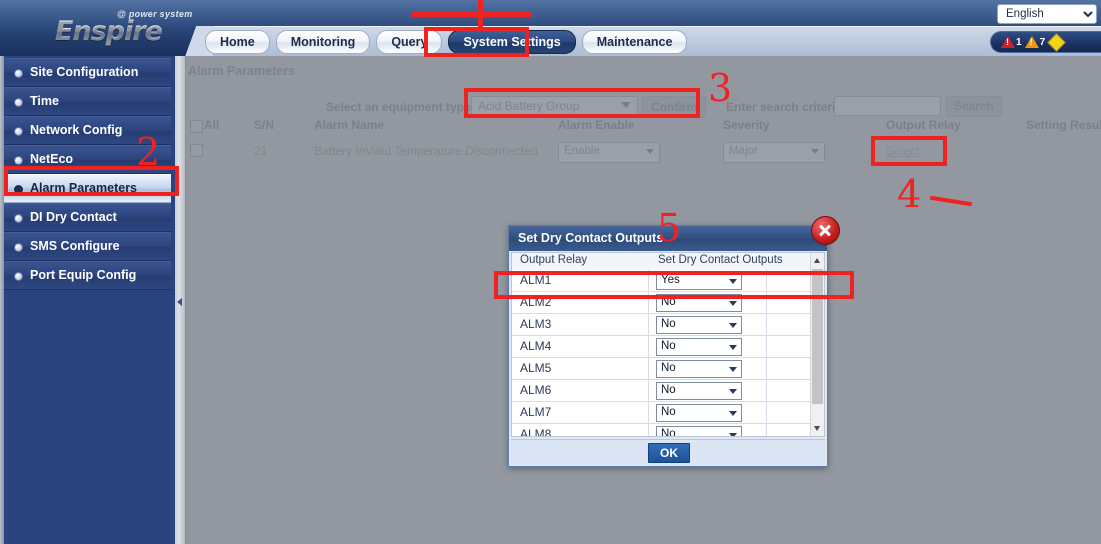  I want to click on sidebar-item-port-equip-config: Port Equip Config, so click(87, 275).